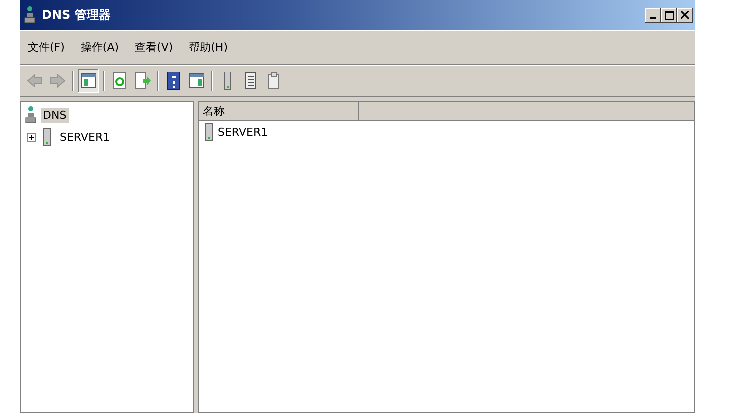 The image size is (753, 413). What do you see at coordinates (46, 47) in the screenshot?
I see `menu-item: 文件(F)` at bounding box center [46, 47].